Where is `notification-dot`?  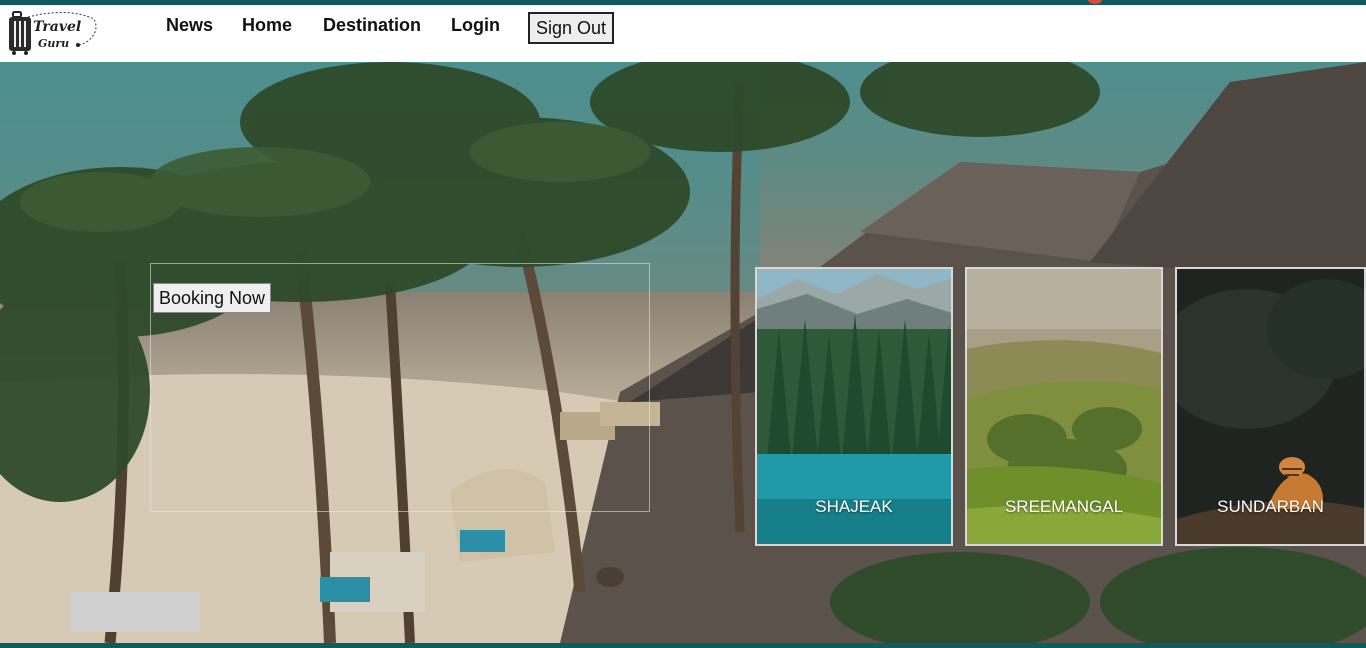
notification-dot is located at coordinates (1095, 2).